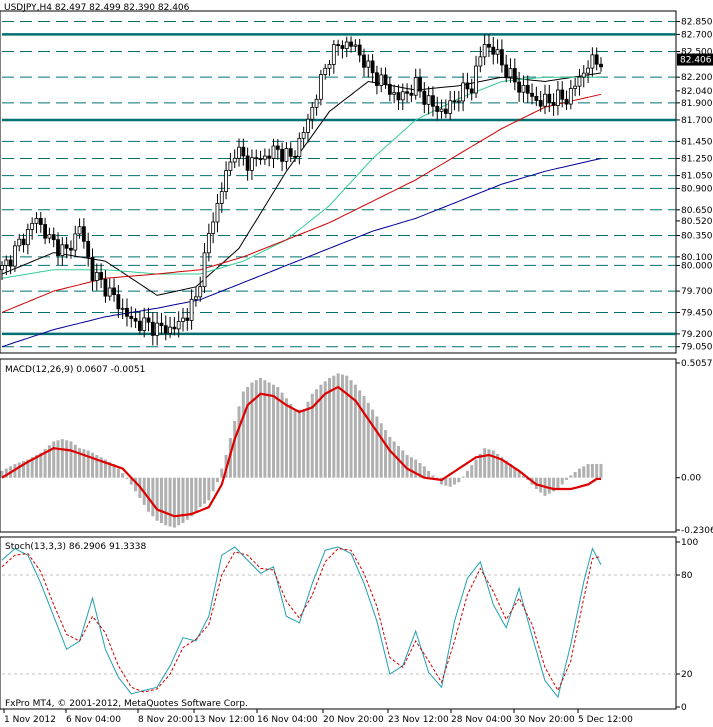 This screenshot has height=727, width=713. What do you see at coordinates (697, 313) in the screenshot?
I see `price-tick-label: 79.450` at bounding box center [697, 313].